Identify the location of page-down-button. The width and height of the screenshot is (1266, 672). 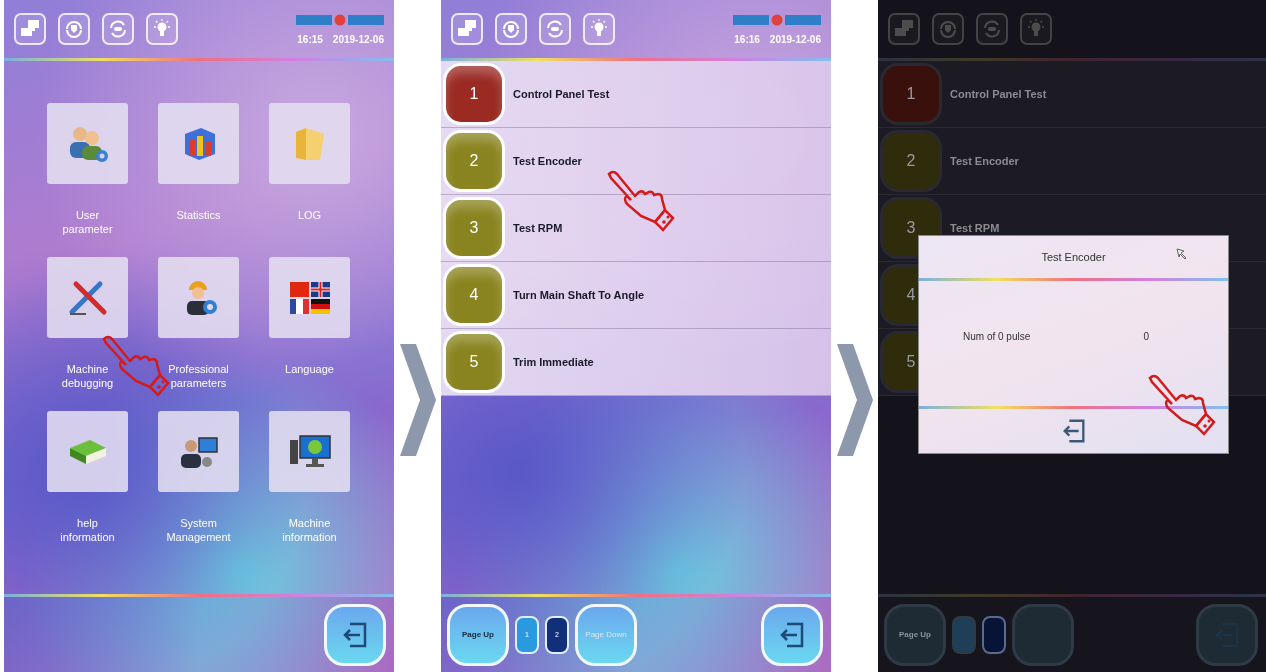
(1043, 634).